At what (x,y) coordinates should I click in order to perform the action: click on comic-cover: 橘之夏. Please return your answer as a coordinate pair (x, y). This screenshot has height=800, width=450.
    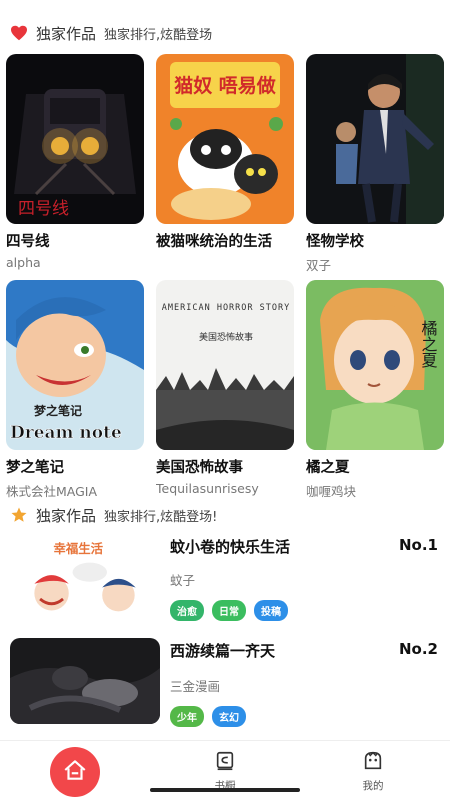
    Looking at the image, I should click on (375, 365).